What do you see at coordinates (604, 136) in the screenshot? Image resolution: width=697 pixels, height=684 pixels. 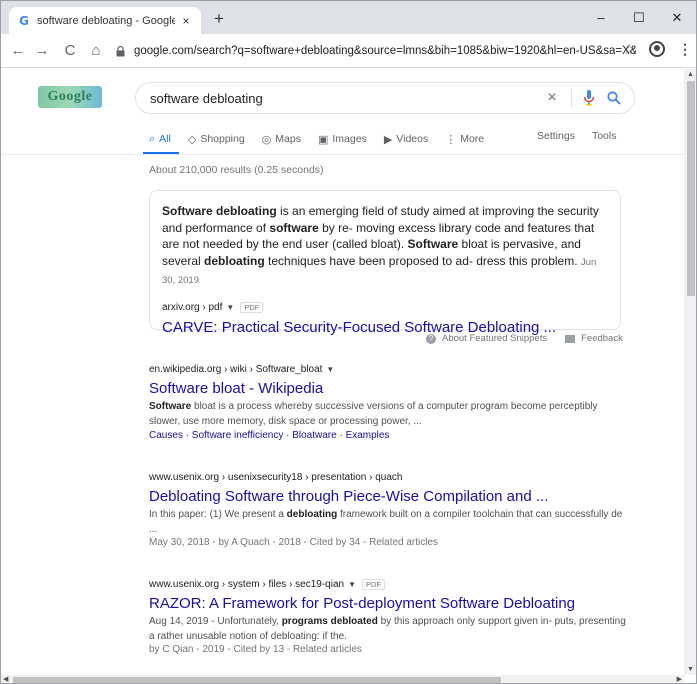 I see `tools-link: Tools` at bounding box center [604, 136].